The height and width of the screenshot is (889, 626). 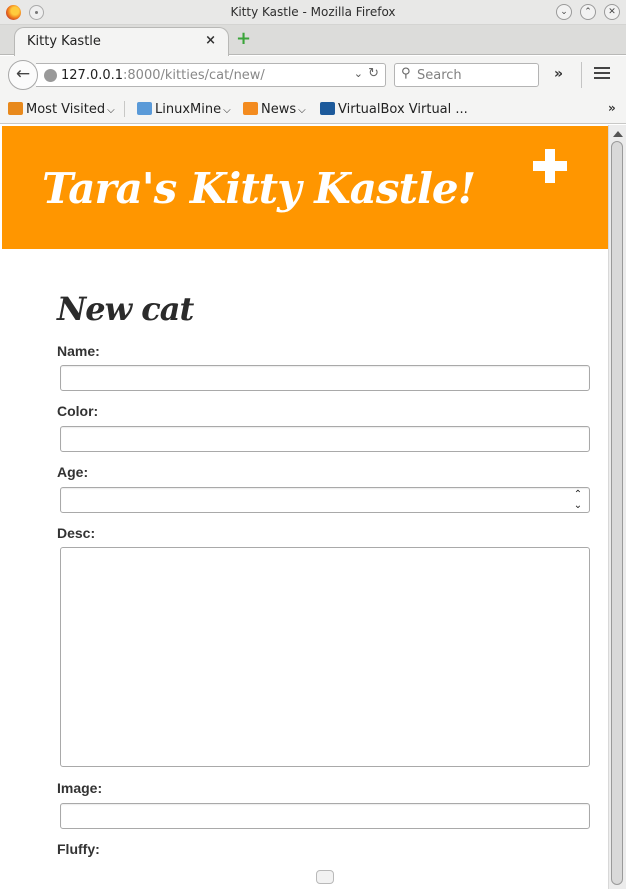 What do you see at coordinates (612, 12) in the screenshot?
I see `close-window-icon: ✕` at bounding box center [612, 12].